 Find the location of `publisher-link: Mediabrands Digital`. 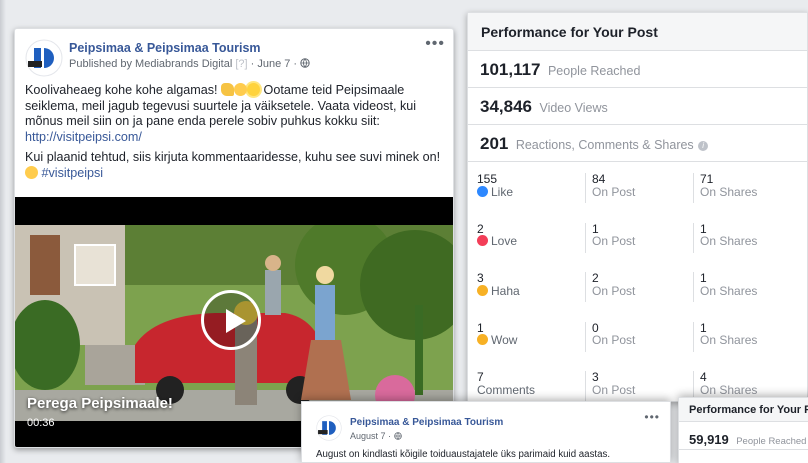

publisher-link: Mediabrands Digital is located at coordinates (183, 64).